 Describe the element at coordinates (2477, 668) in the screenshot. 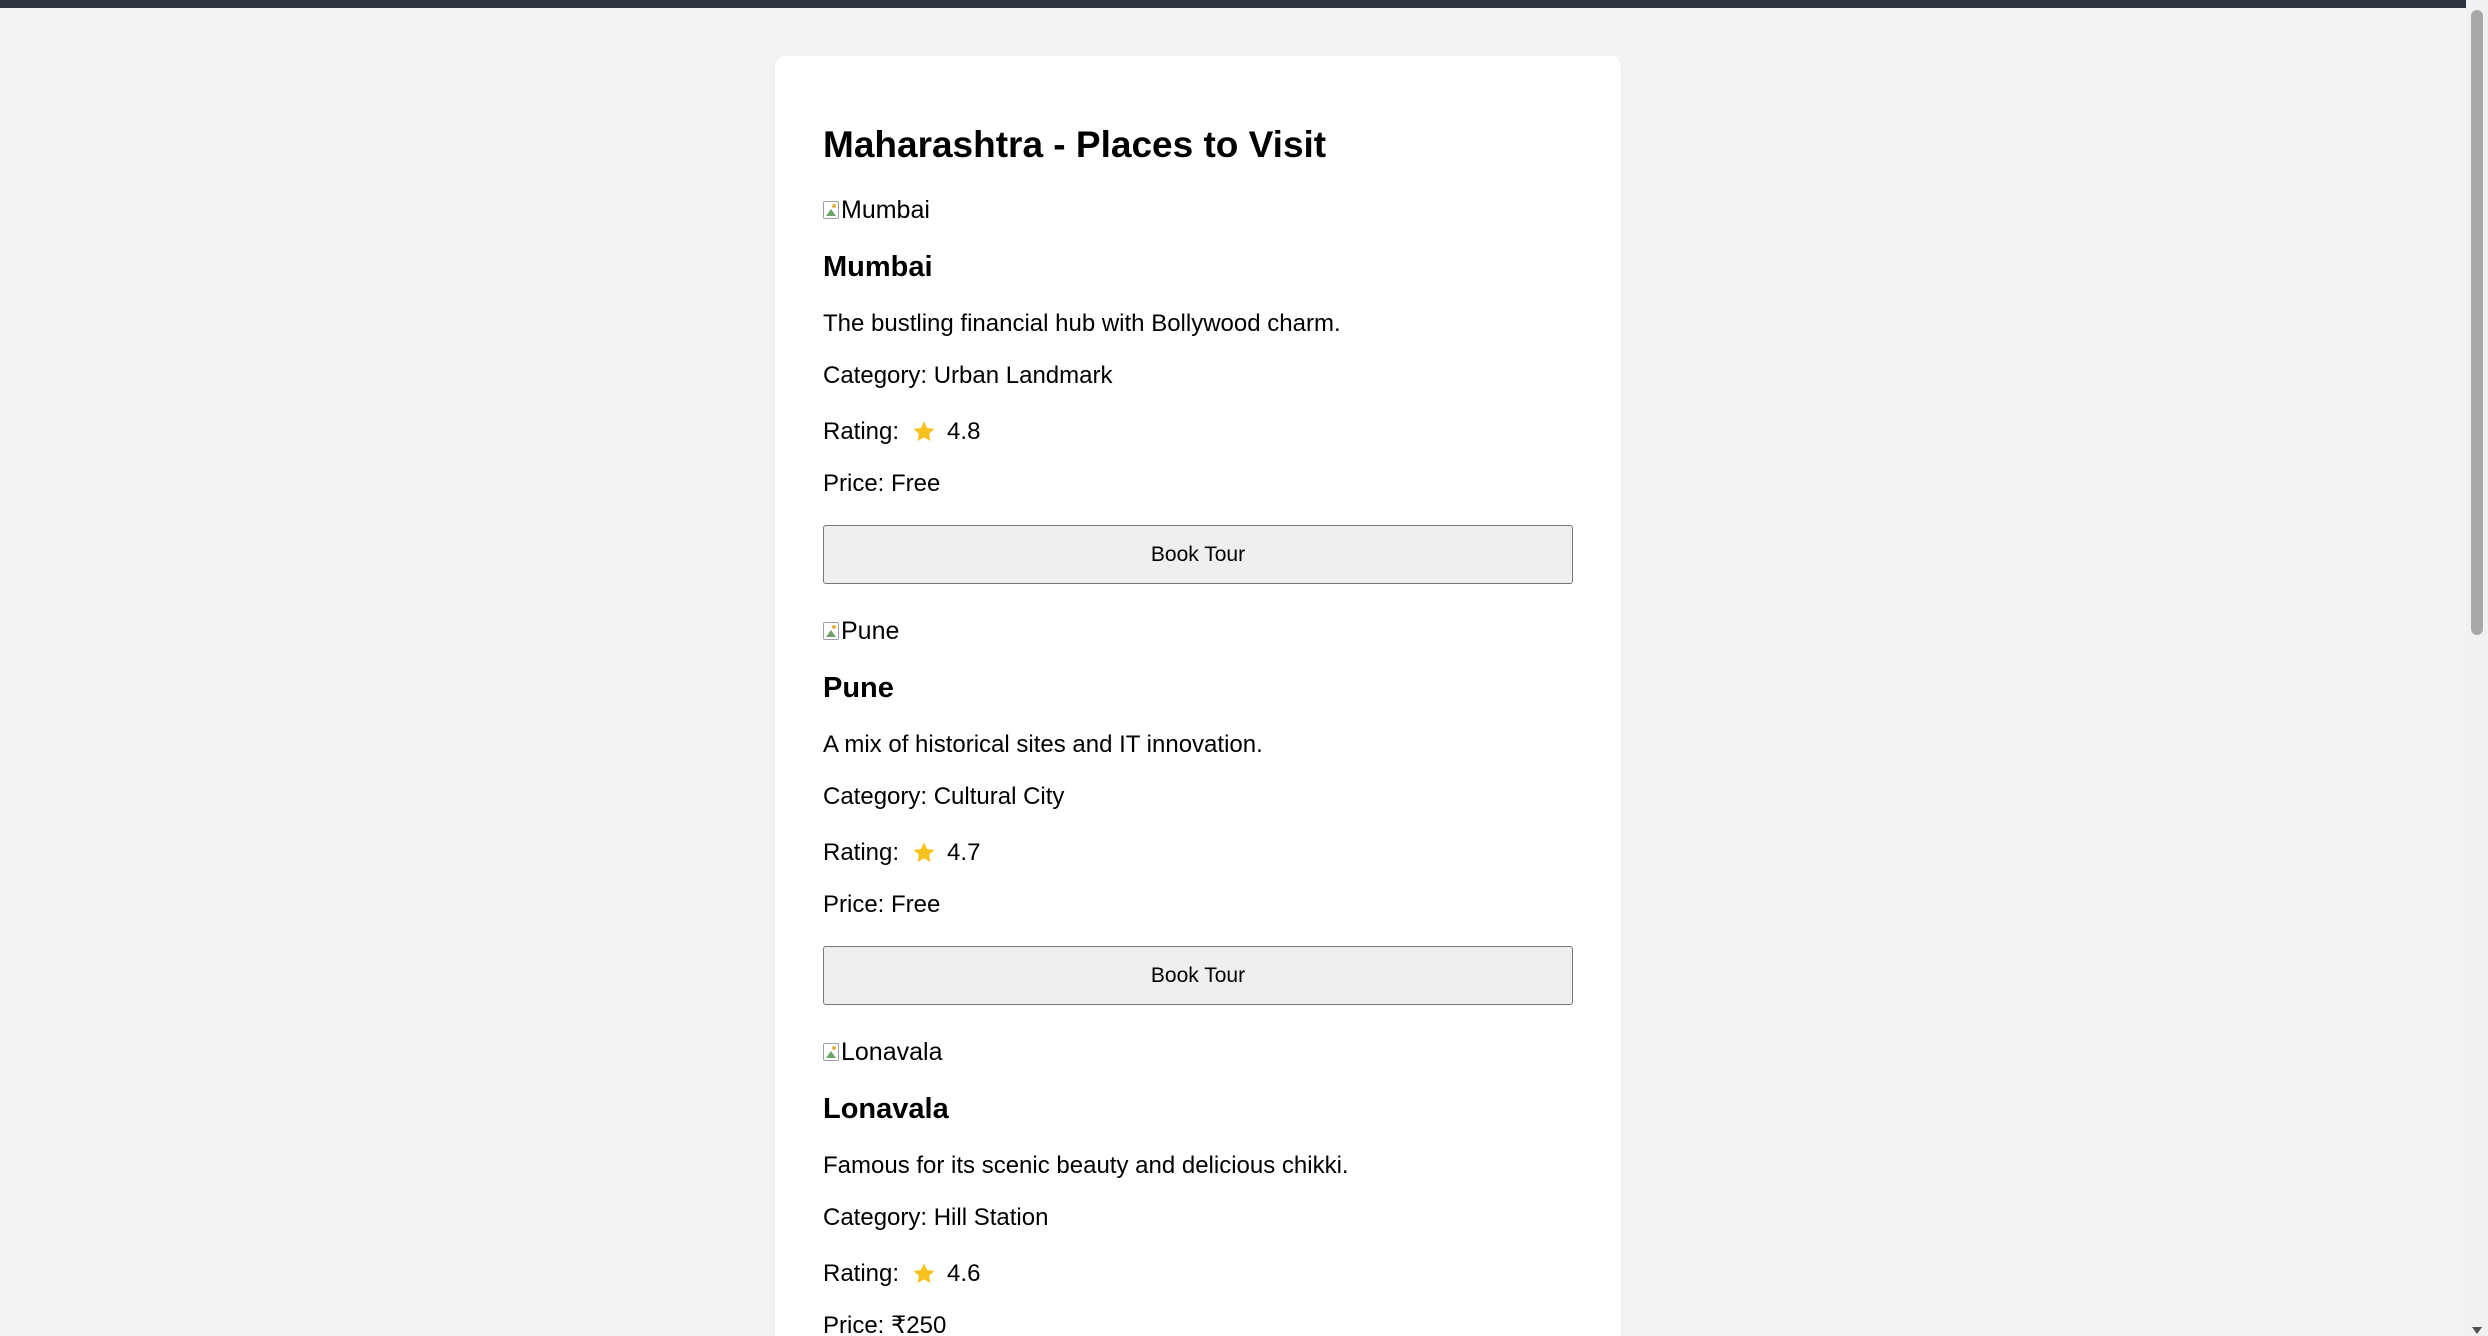

I see `vertical-scrollbar` at that location.